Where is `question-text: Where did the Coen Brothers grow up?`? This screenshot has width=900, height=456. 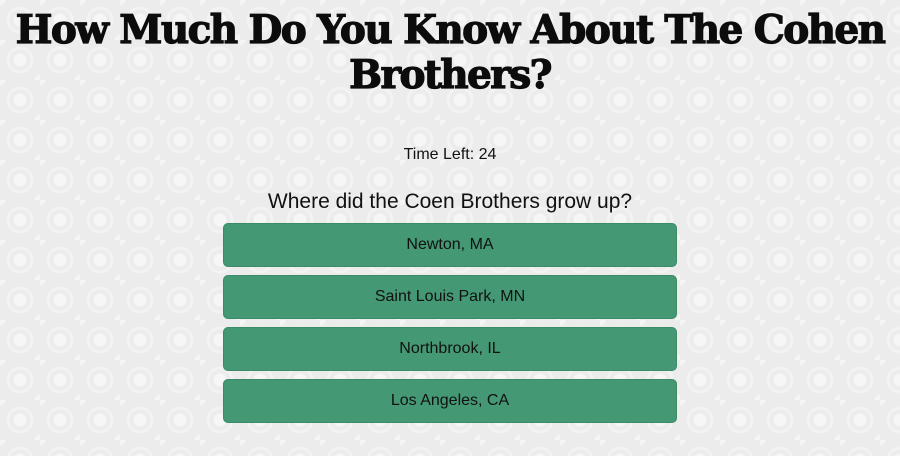
question-text: Where did the Coen Brothers grow up? is located at coordinates (450, 201).